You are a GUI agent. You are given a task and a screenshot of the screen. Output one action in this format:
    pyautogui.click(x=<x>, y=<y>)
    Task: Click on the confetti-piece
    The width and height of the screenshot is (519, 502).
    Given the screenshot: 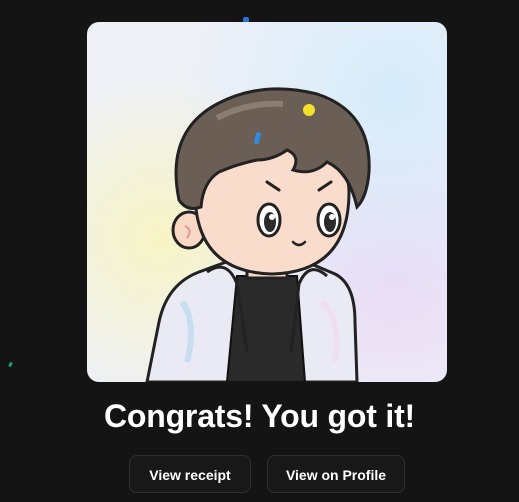 What is the action you would take?
    pyautogui.click(x=10, y=364)
    